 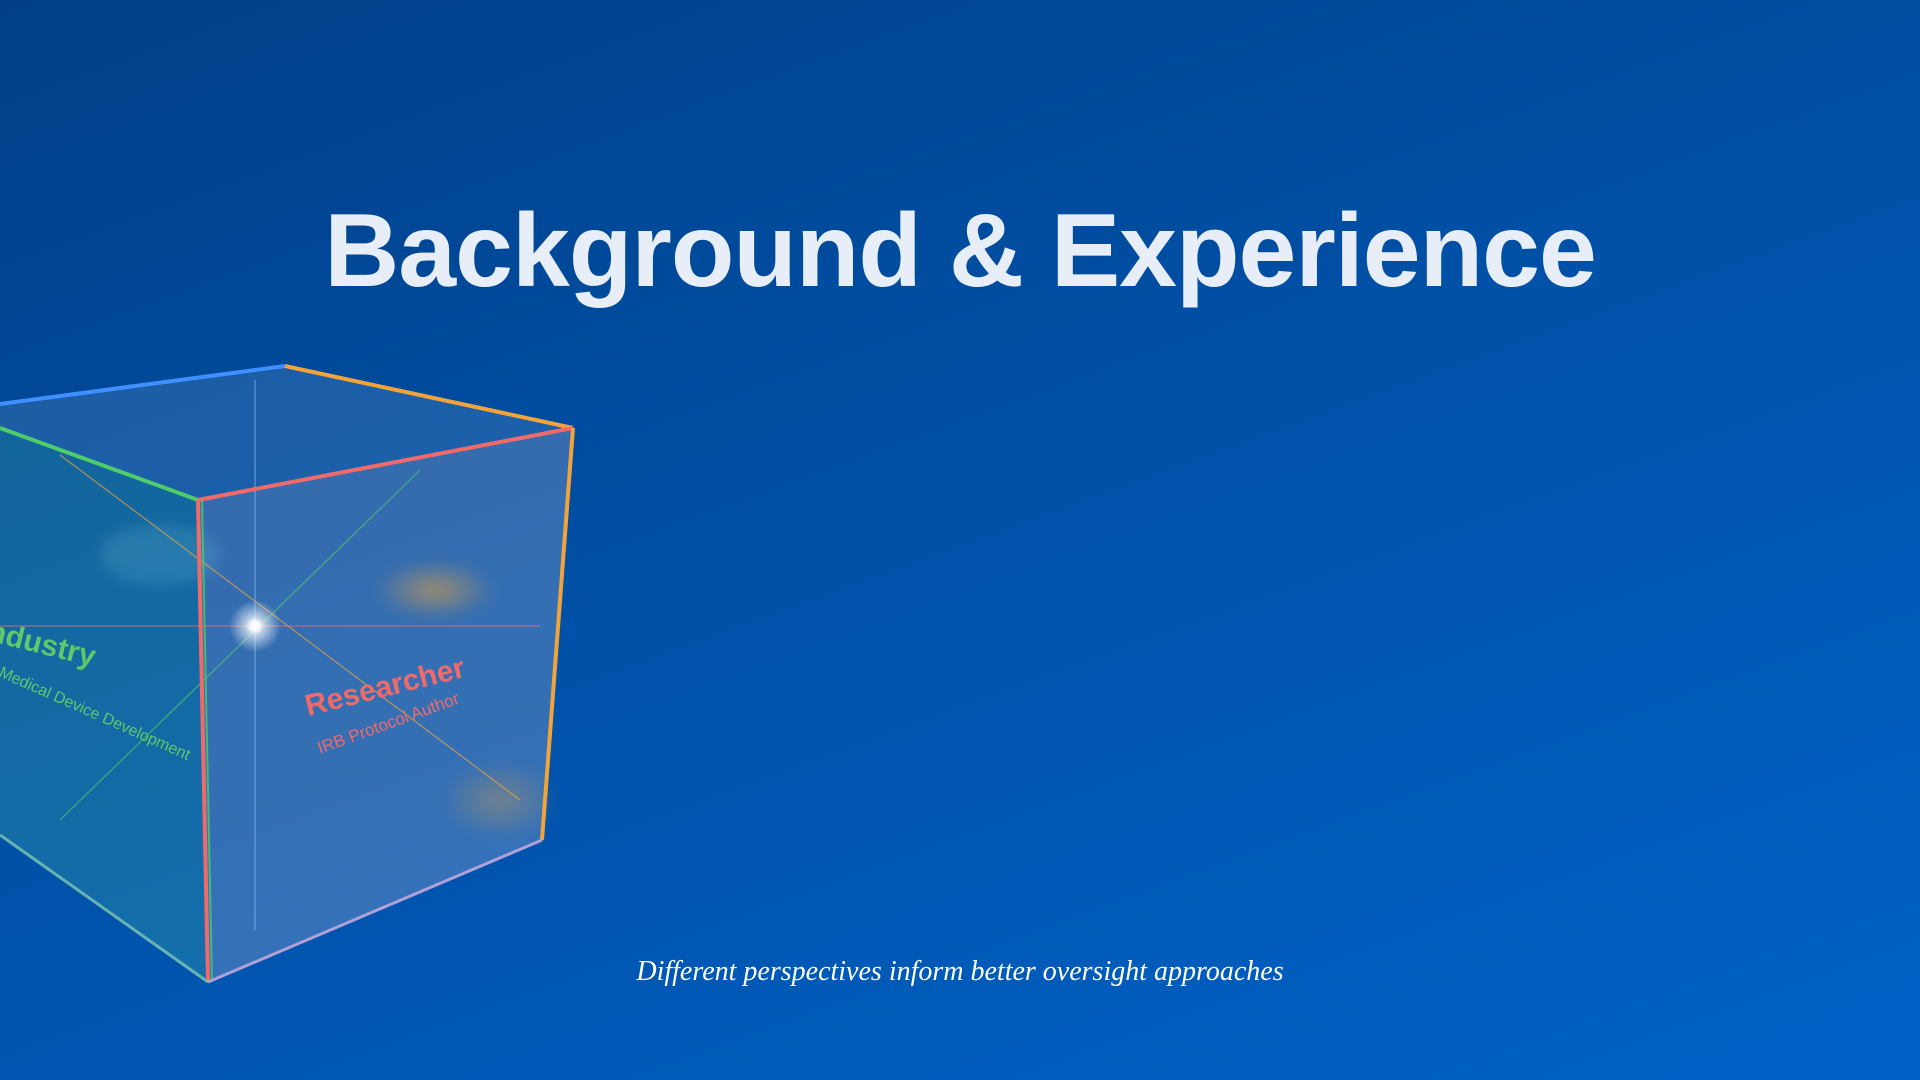 What do you see at coordinates (960, 251) in the screenshot?
I see `slide-title: Background & Experience` at bounding box center [960, 251].